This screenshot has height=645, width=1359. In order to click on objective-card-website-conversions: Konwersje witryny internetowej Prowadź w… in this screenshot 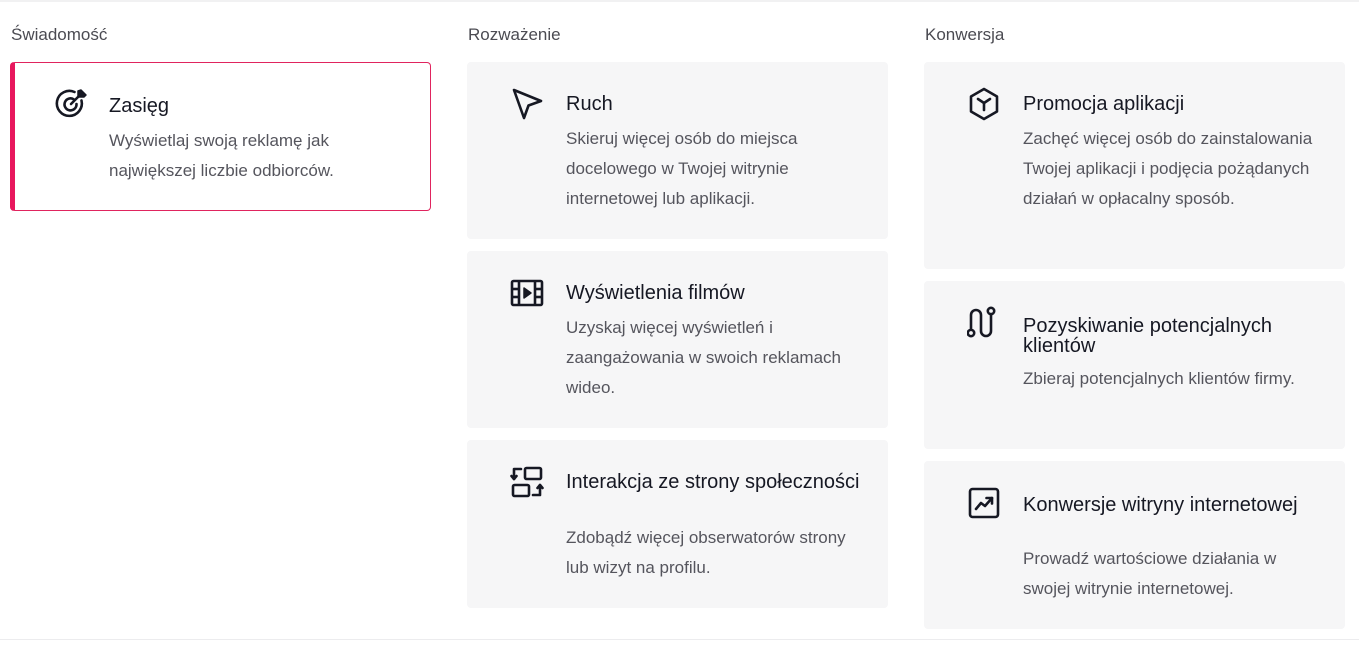, I will do `click(1134, 545)`.